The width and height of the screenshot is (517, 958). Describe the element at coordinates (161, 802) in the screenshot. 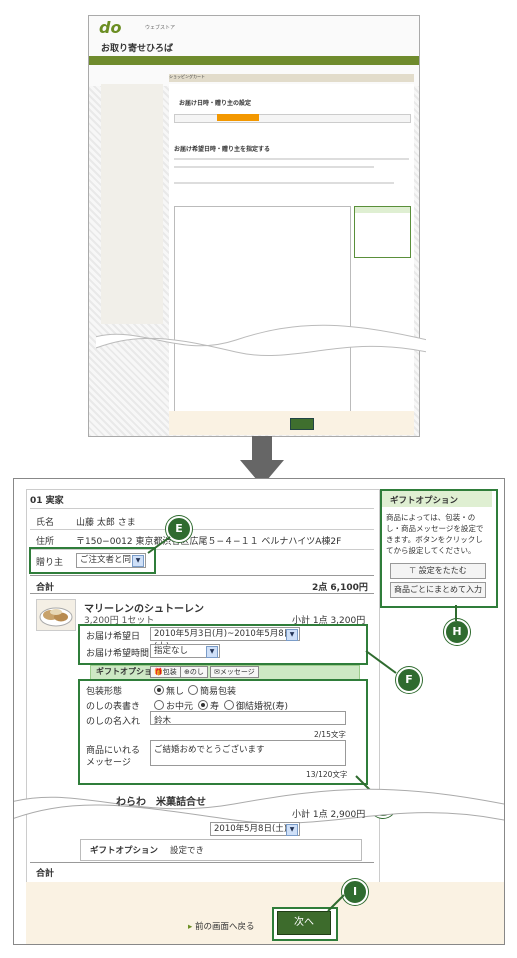

I see `product2-name: わらわ 米菓詰合せ` at that location.